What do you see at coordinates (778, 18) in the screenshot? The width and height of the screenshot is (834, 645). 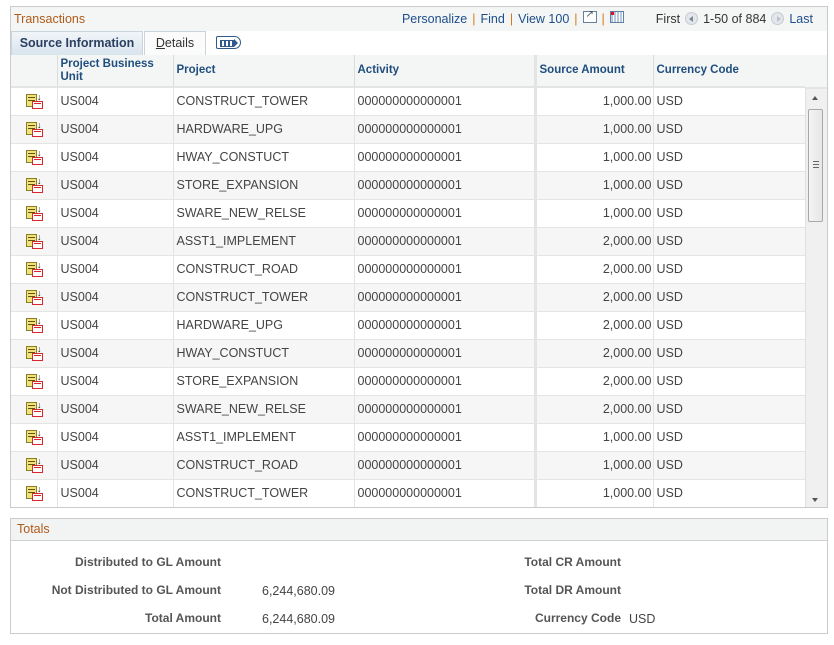 I see `next-arrow-icon` at bounding box center [778, 18].